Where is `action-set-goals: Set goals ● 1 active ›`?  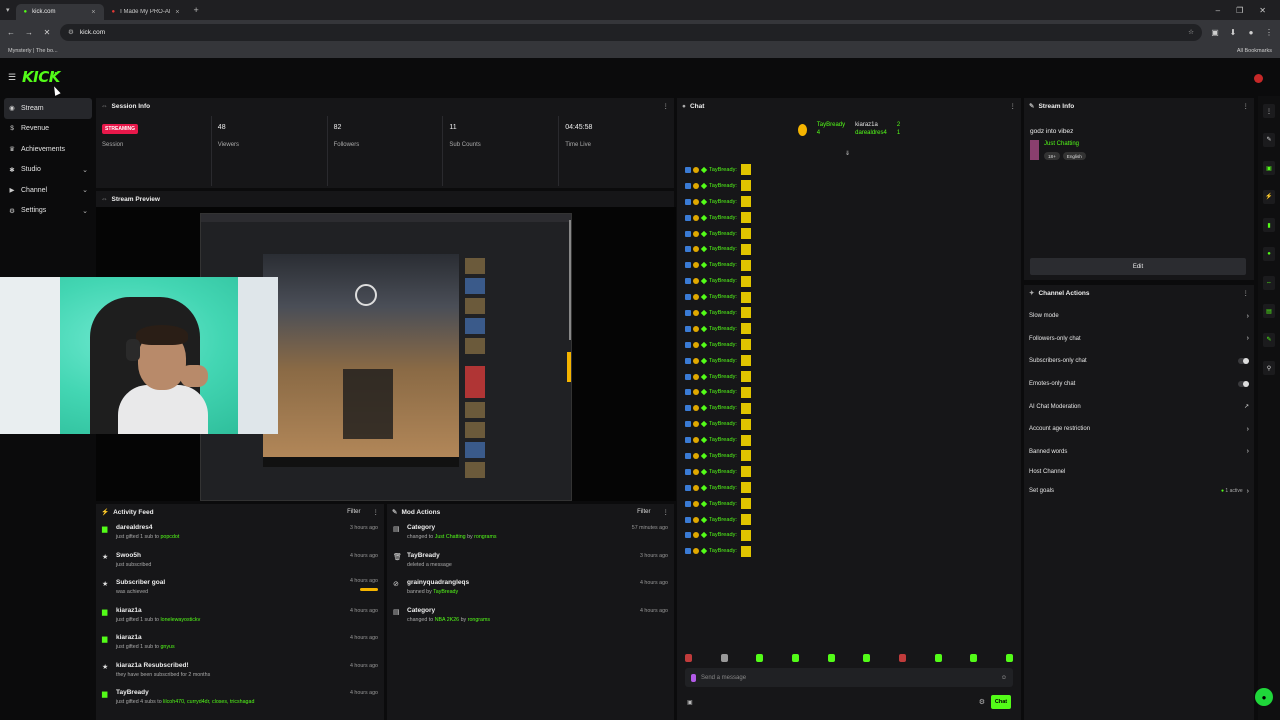
action-set-goals: Set goals ● 1 active › is located at coordinates (1139, 491).